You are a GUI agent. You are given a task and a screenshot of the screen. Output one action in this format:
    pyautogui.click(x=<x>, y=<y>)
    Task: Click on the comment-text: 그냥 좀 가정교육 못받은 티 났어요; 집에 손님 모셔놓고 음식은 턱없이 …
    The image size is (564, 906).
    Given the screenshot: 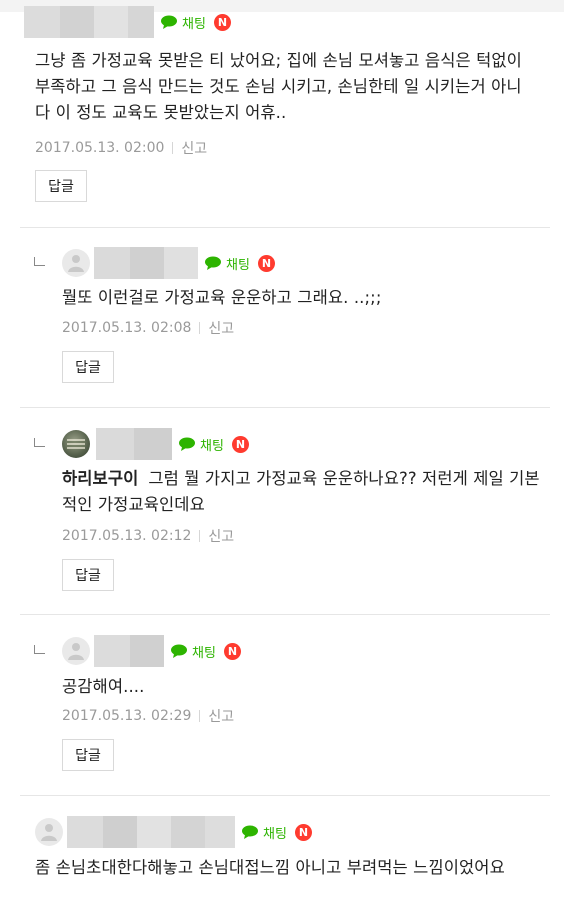 What is the action you would take?
    pyautogui.click(x=278, y=86)
    